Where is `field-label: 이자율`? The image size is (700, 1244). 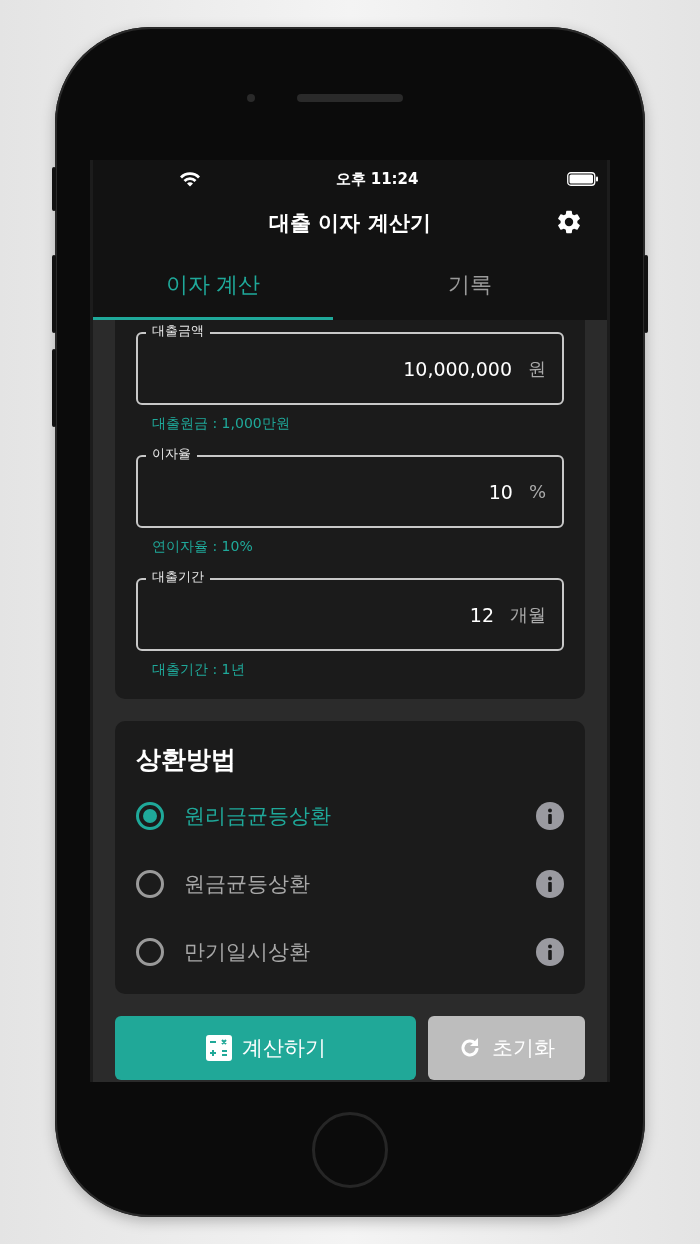
field-label: 이자율 is located at coordinates (171, 454).